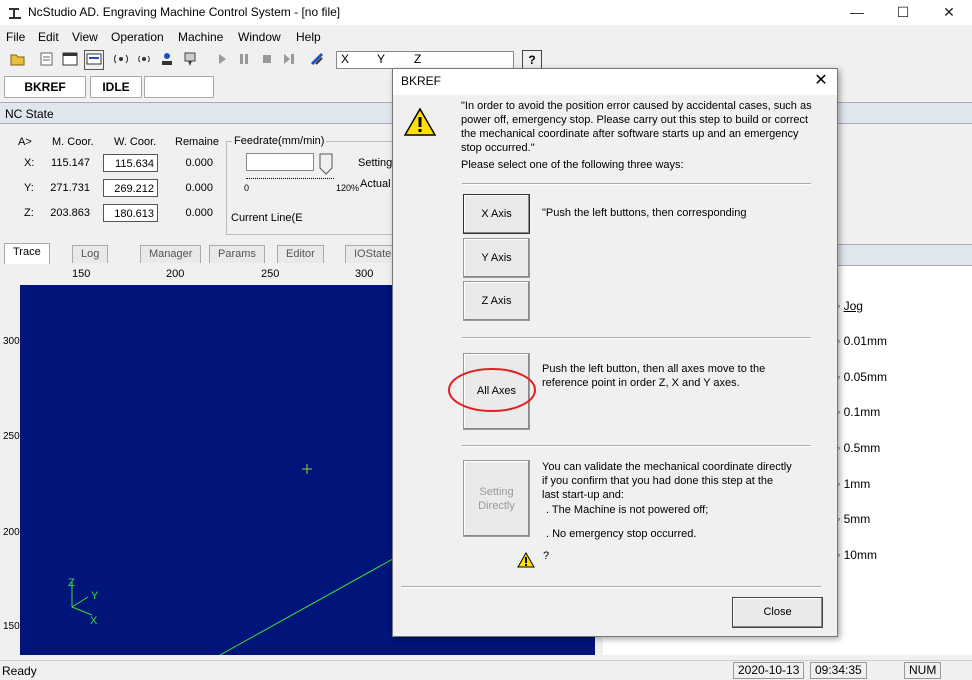 This screenshot has height=680, width=972. I want to click on warning-icon, so click(420, 121).